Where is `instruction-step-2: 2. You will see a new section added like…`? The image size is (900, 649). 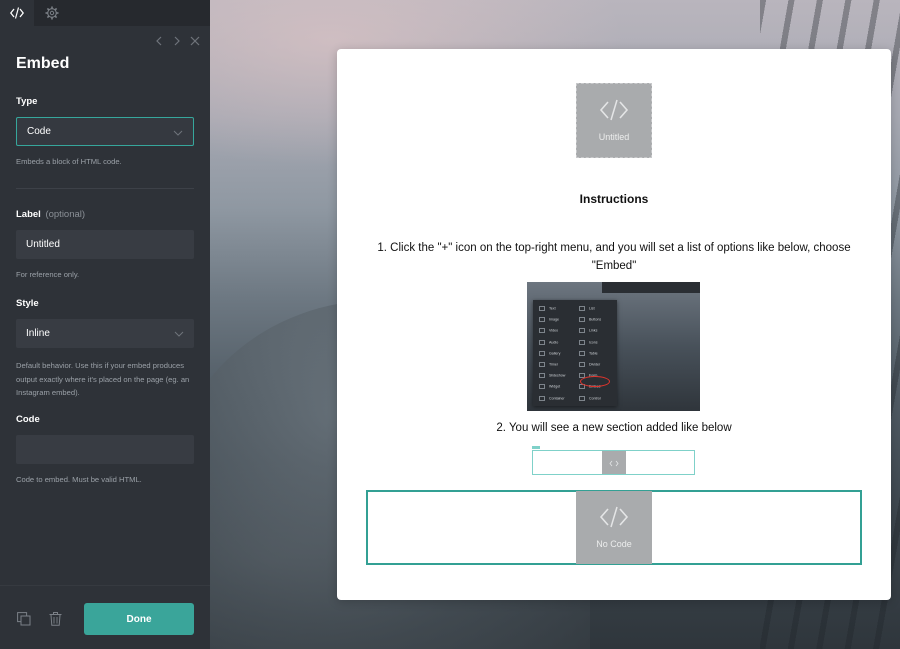 instruction-step-2: 2. You will see a new section added like… is located at coordinates (614, 428).